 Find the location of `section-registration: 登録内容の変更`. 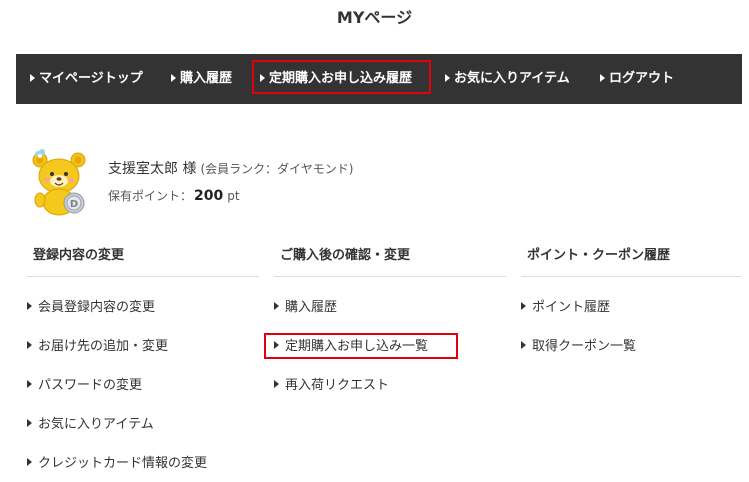

section-registration: 登録内容の変更 is located at coordinates (143, 258).